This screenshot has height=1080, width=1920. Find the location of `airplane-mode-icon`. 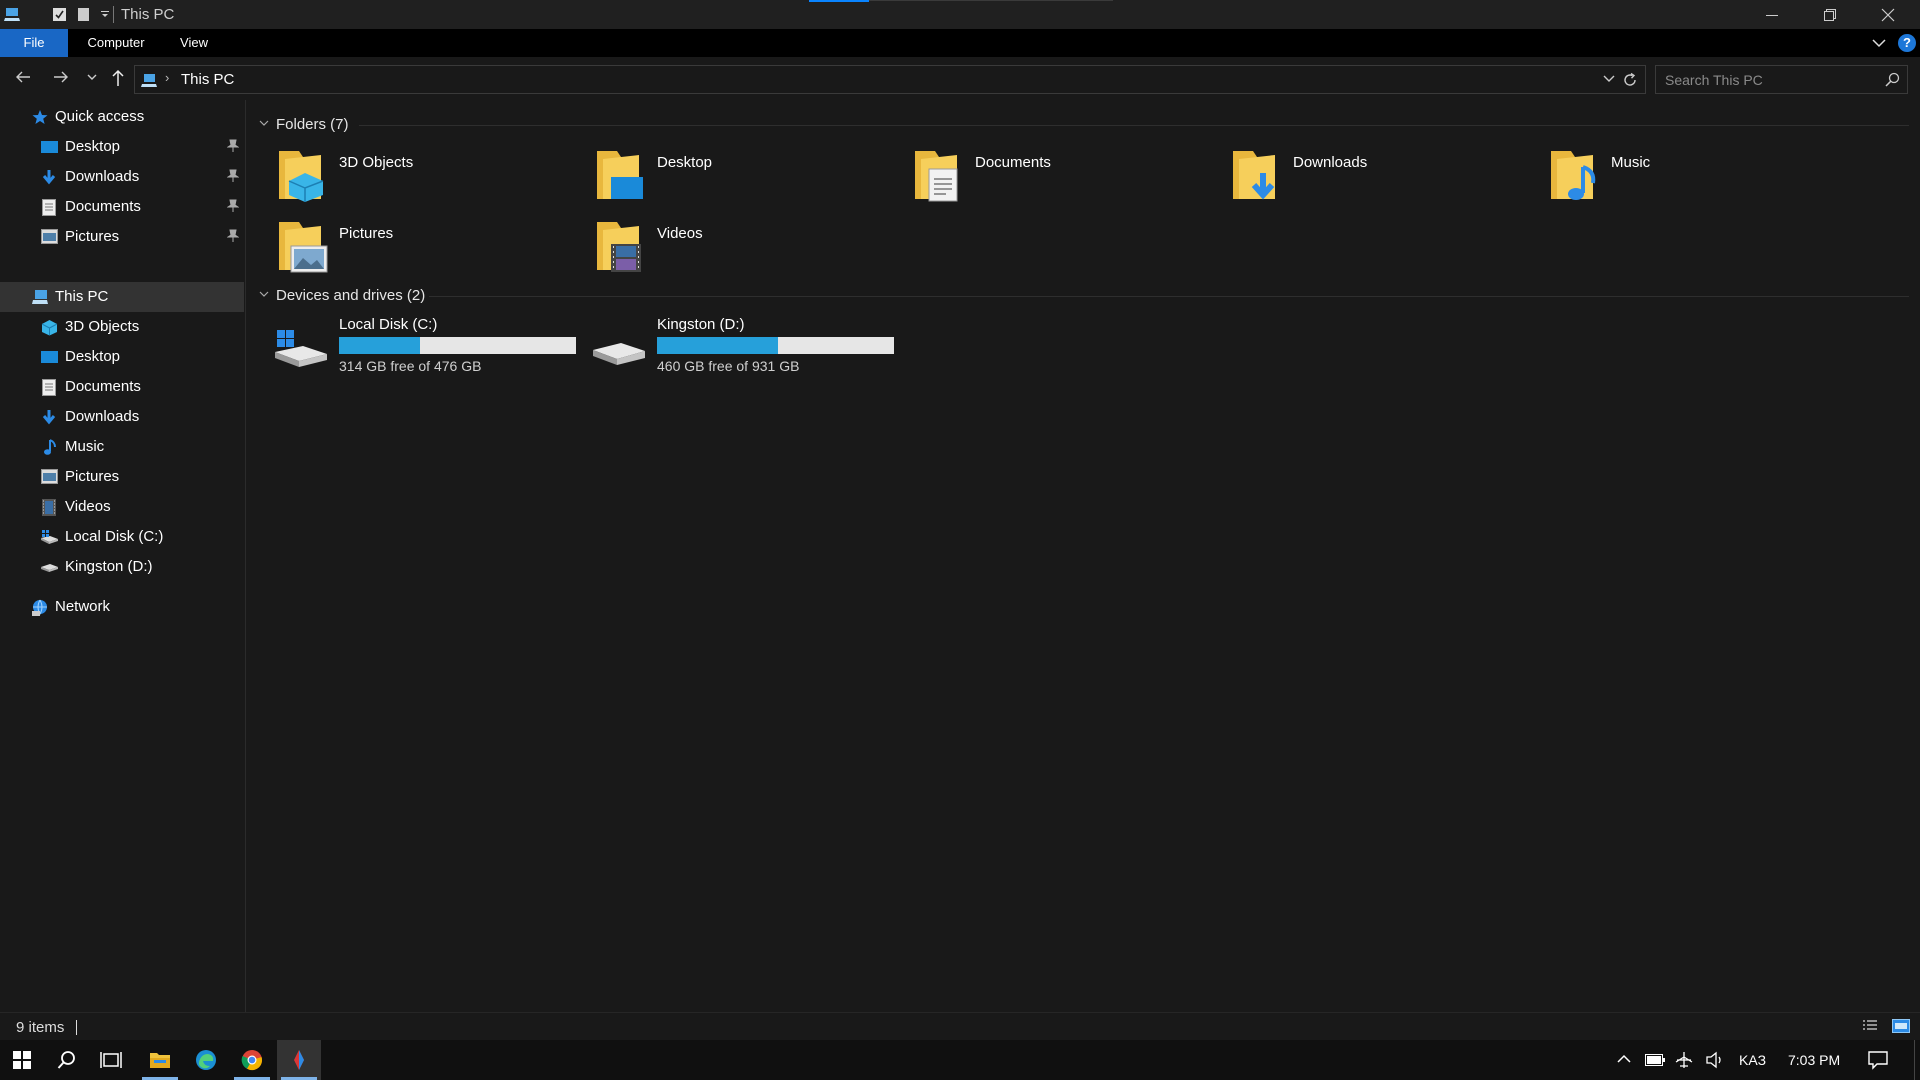

airplane-mode-icon is located at coordinates (1684, 1060).